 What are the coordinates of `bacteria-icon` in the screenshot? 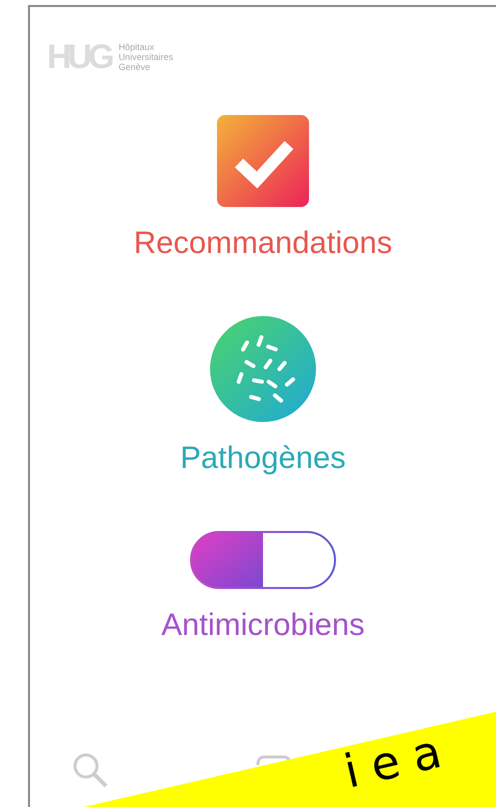 It's located at (263, 369).